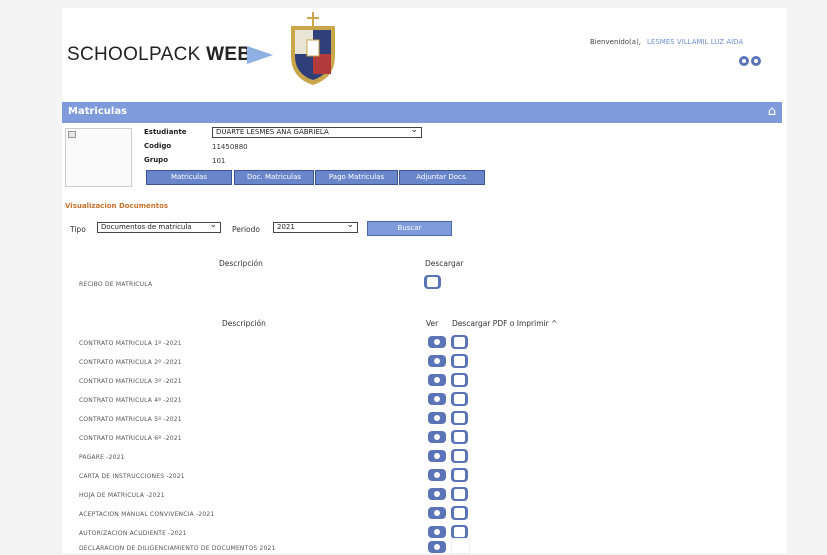 This screenshot has height=555, width=827. Describe the element at coordinates (422, 112) in the screenshot. I see `section-header-bar: Matriculas ⌂` at that location.